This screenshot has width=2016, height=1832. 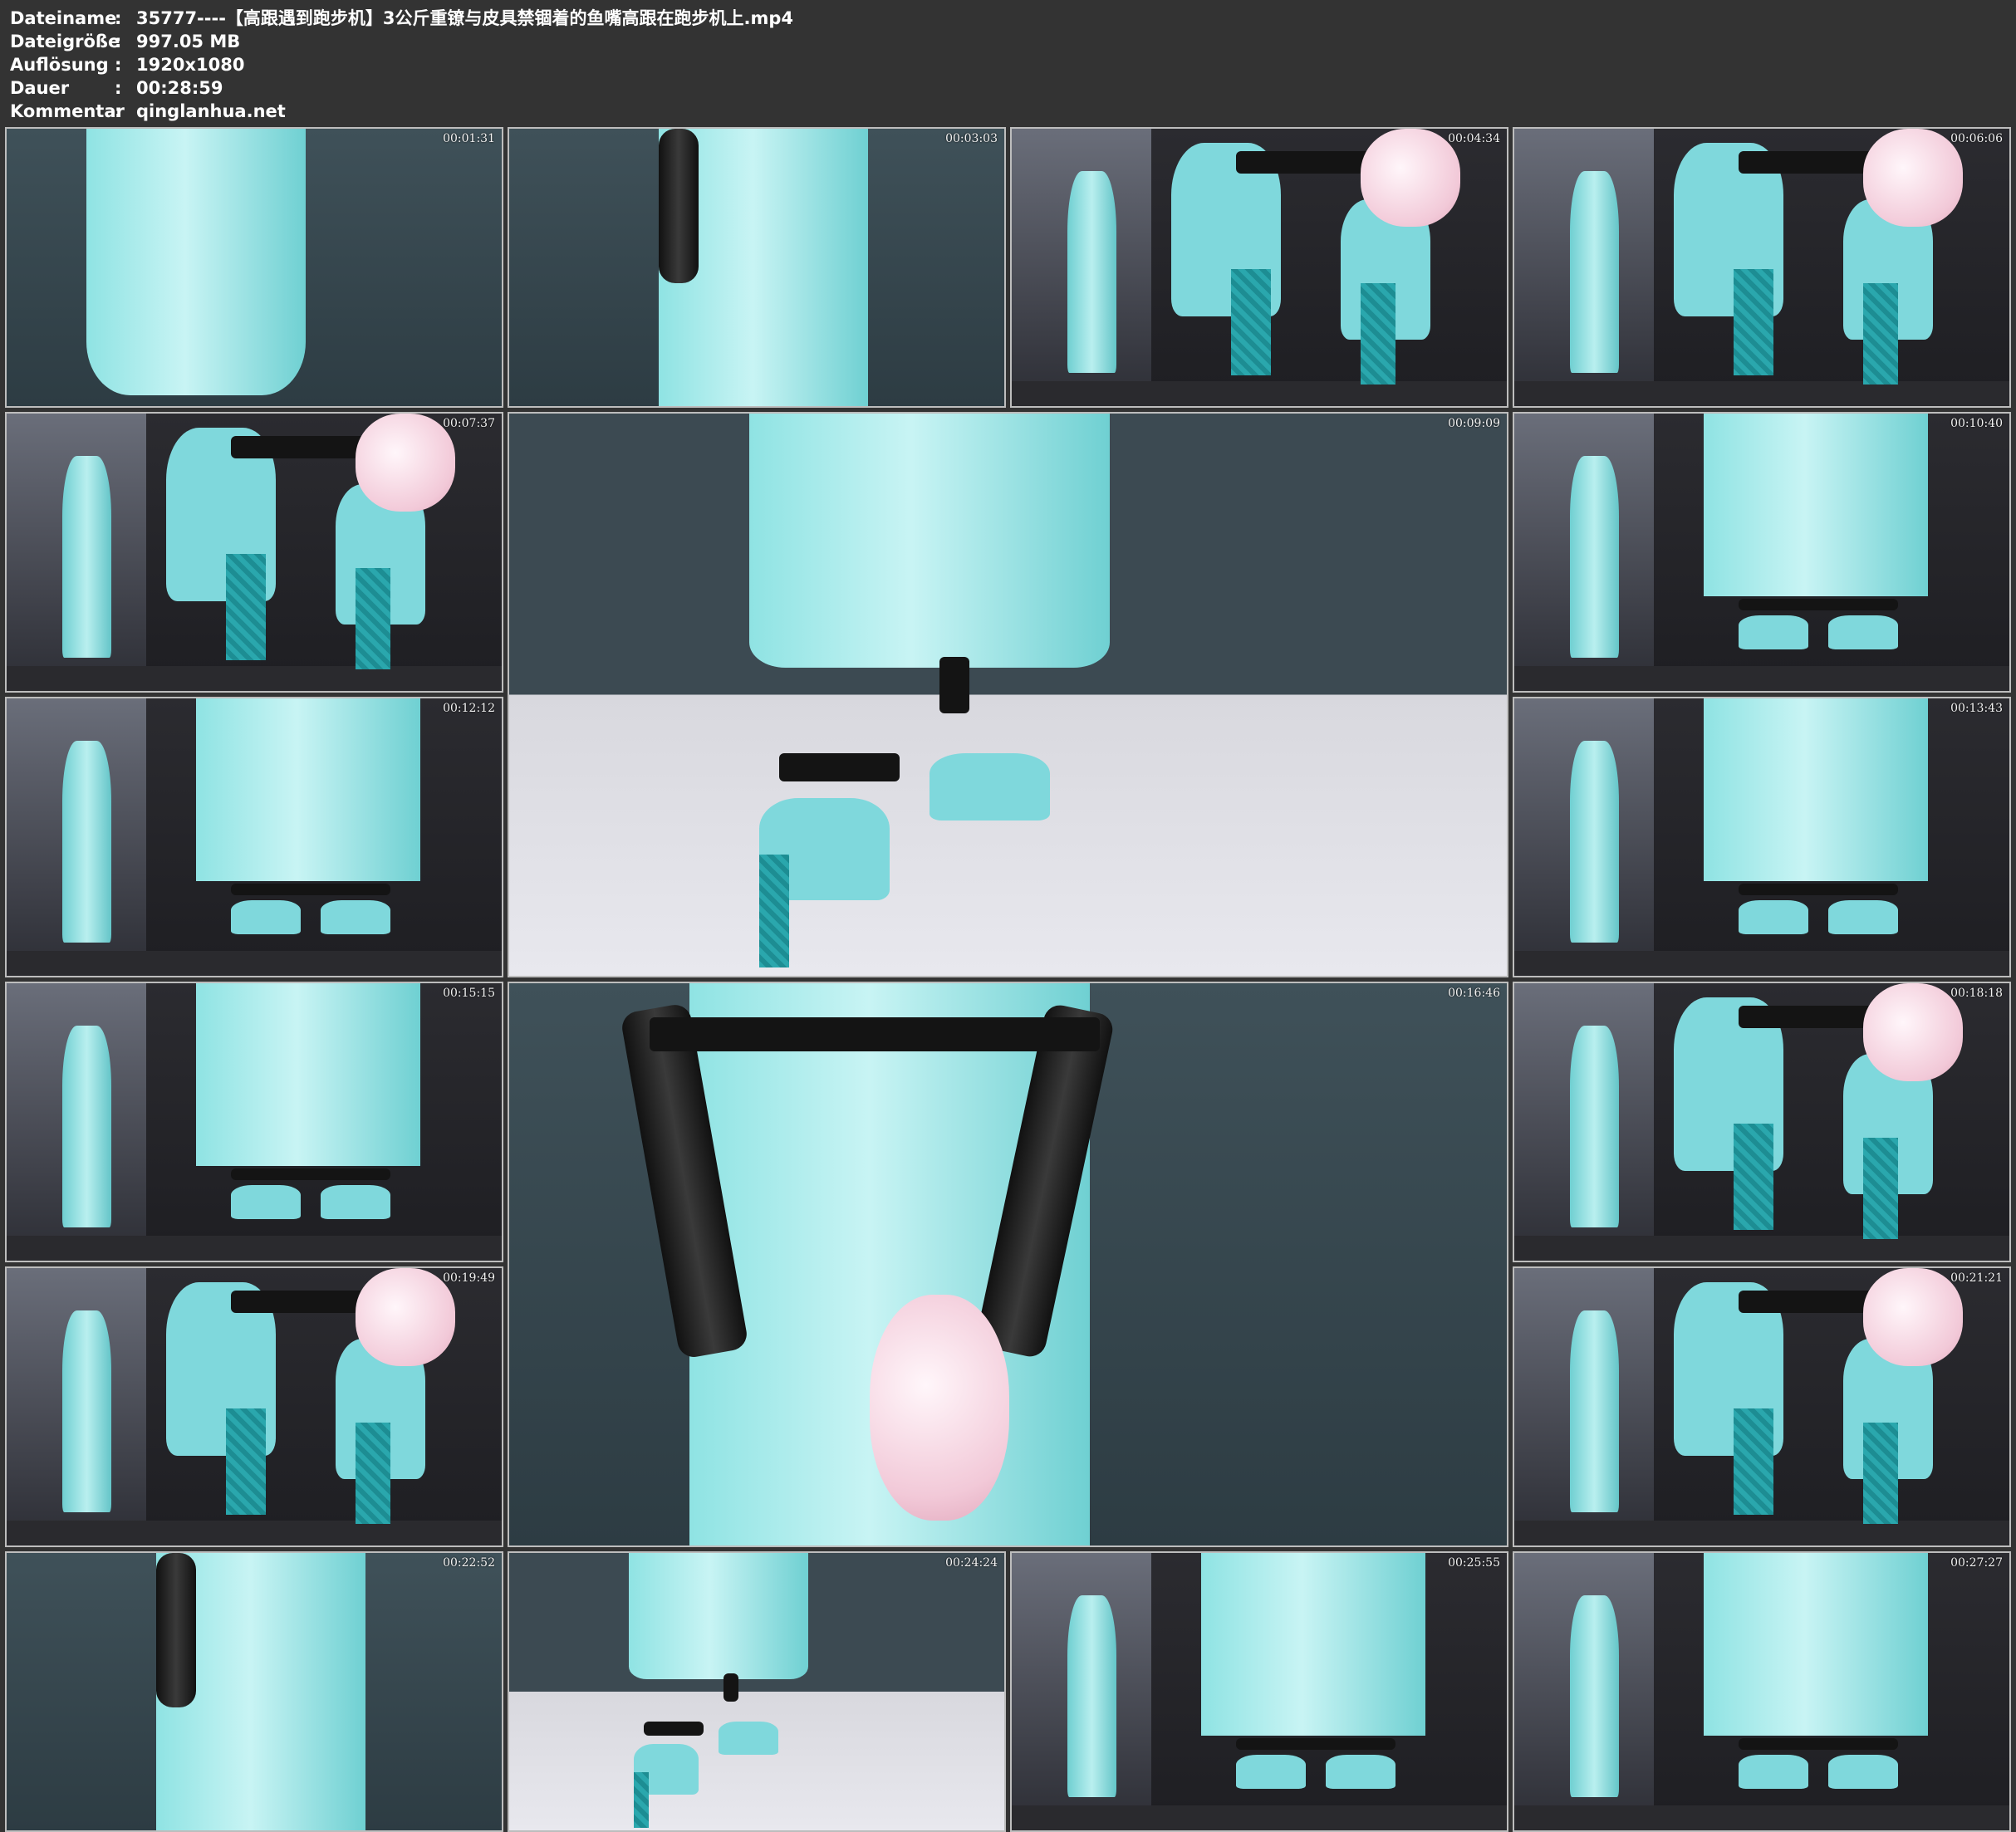 What do you see at coordinates (1762, 267) in the screenshot?
I see `video-thumbnail: 00:06:06` at bounding box center [1762, 267].